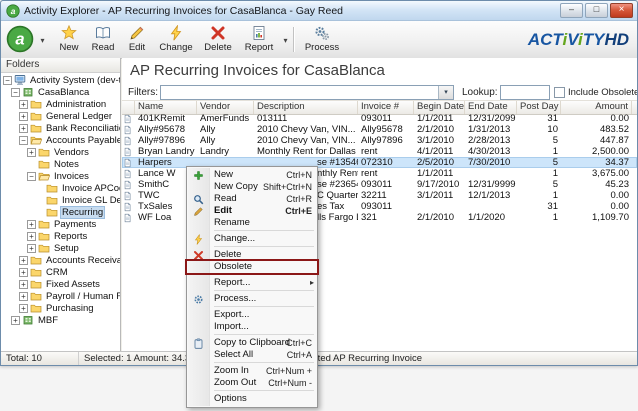 Image resolution: width=638 pixels, height=411 pixels. What do you see at coordinates (60, 236) in the screenshot?
I see `tree-item-reports: + Reports` at bounding box center [60, 236].